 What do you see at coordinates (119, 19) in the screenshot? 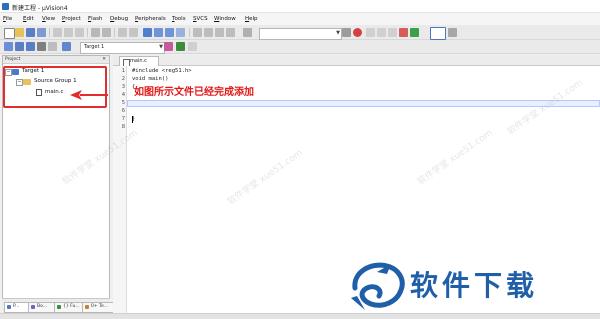
I see `menu-debug: Debug` at bounding box center [119, 19].